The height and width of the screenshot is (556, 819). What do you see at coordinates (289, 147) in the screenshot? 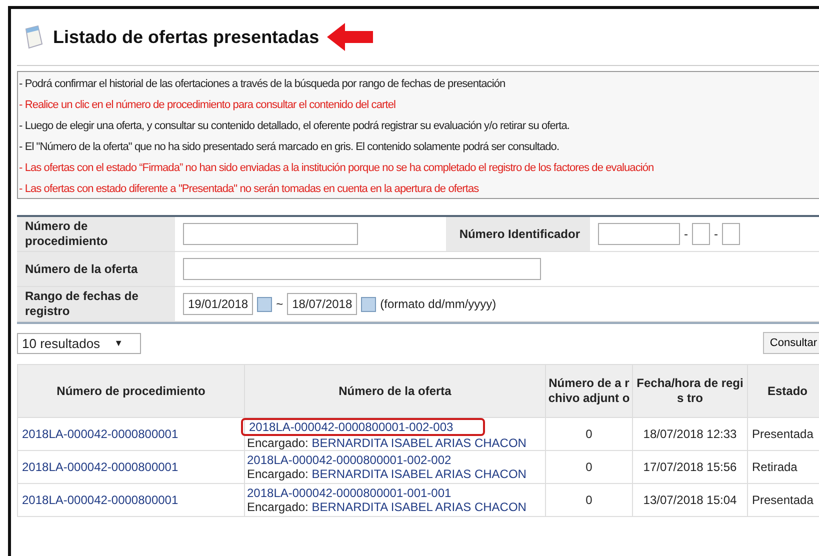
I see `note-text: - El "Número de la oferta" que no ha sido presentado será marcado en gris. El contenido solamente podrá ser consultado.` at bounding box center [289, 147].